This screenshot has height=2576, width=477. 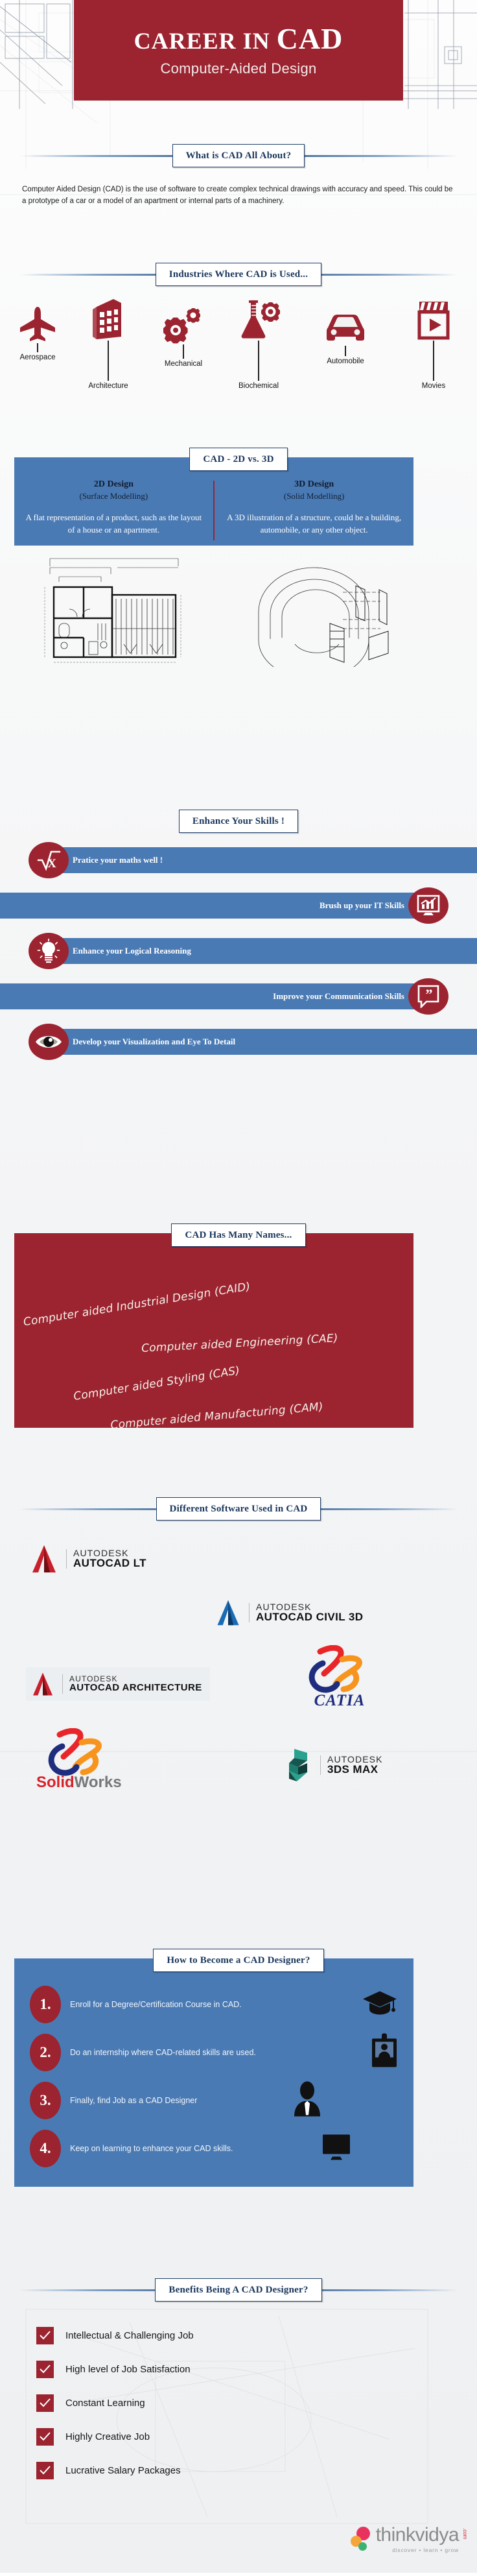 What do you see at coordinates (118, 860) in the screenshot?
I see `skill-label: Pratice your maths well !` at bounding box center [118, 860].